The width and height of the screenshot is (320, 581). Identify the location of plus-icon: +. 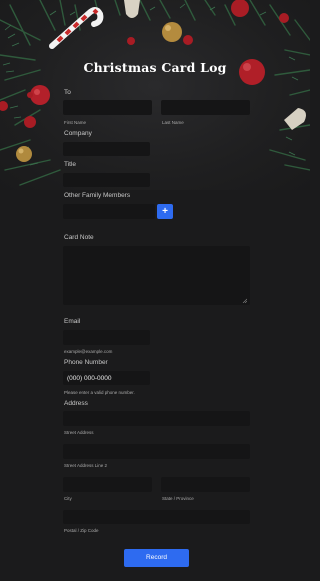
(165, 211).